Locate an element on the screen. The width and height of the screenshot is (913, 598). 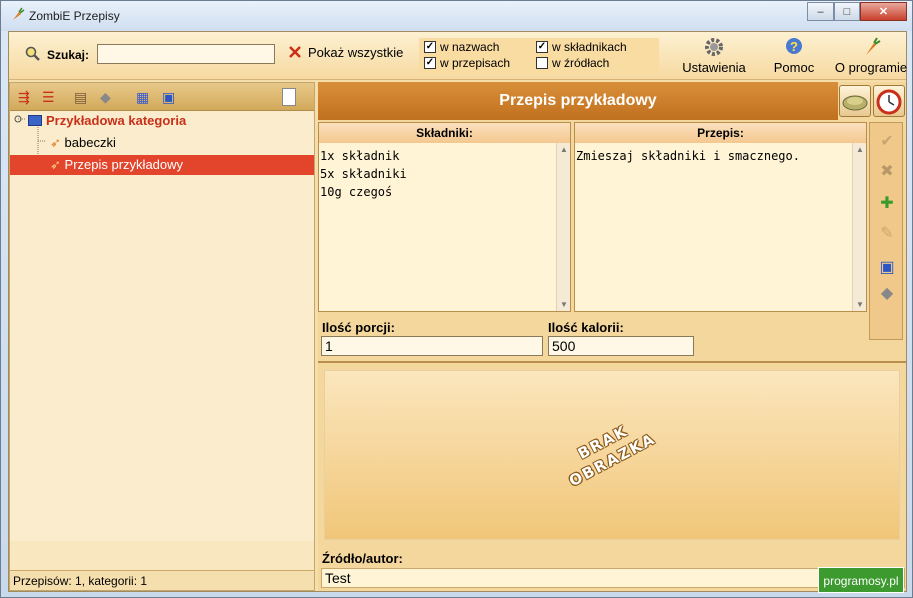
cancel-icon: ✖ is located at coordinates (887, 172).